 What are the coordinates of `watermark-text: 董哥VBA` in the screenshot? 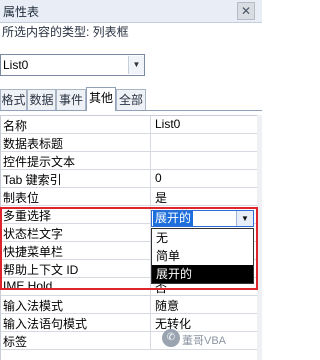 It's located at (204, 341).